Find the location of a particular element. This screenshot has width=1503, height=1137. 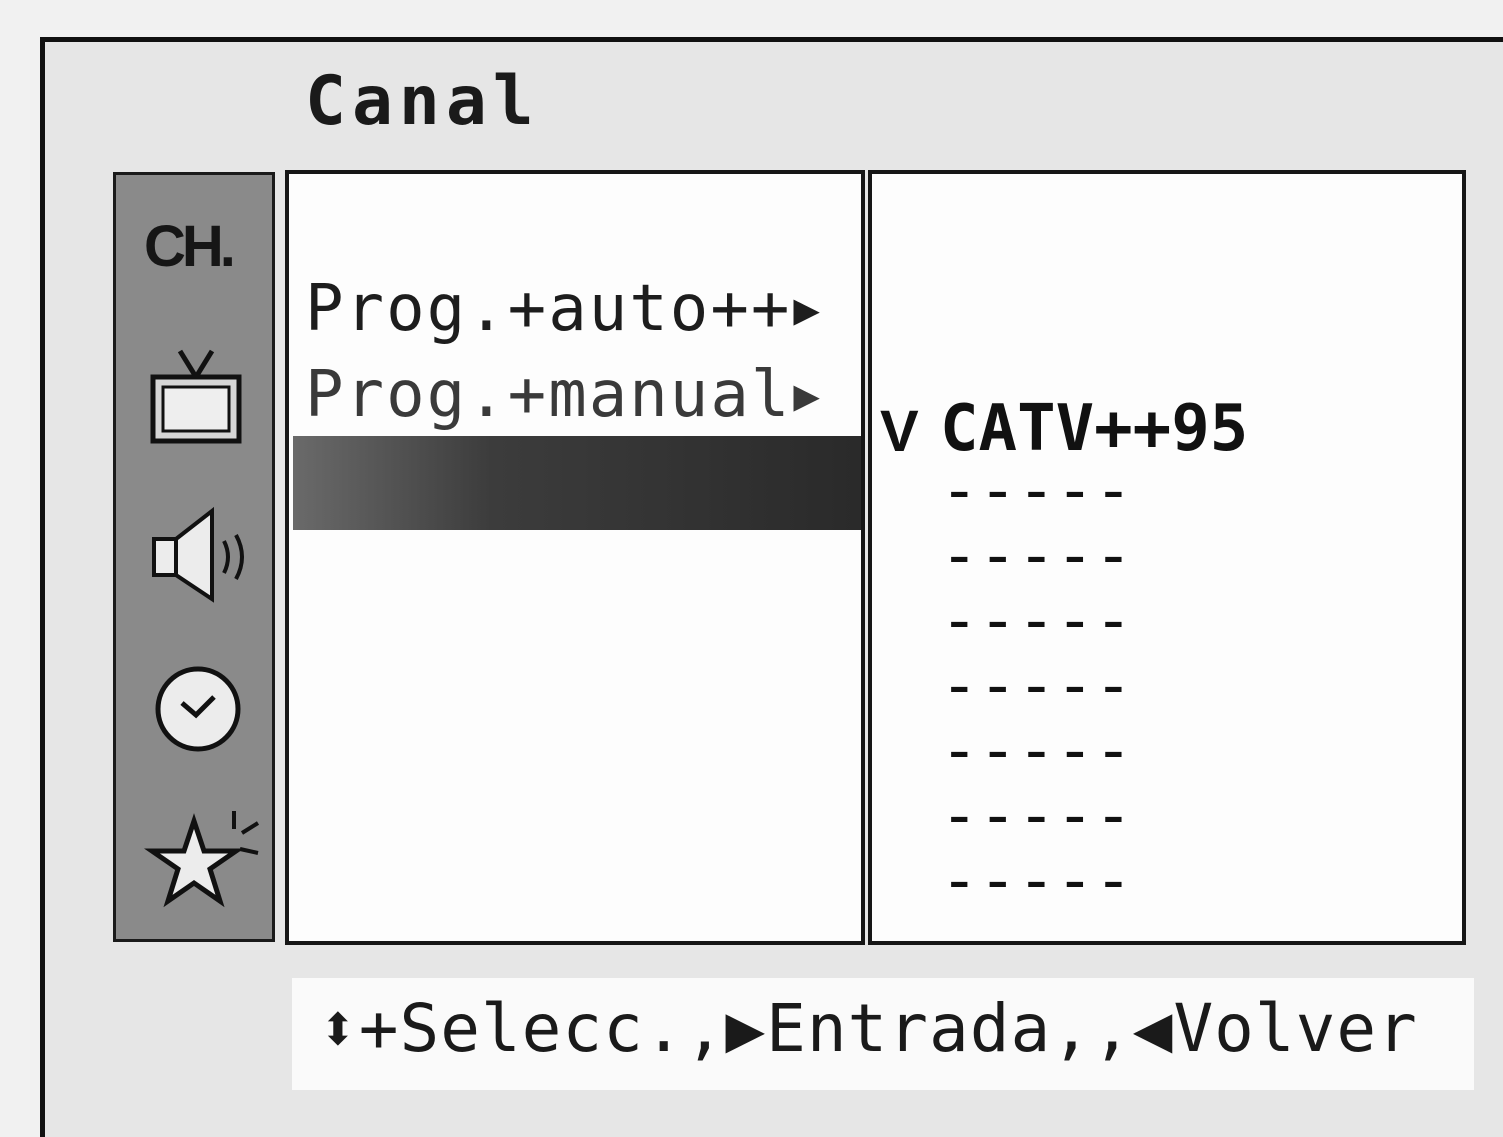

sidebar-item-channel: CH. is located at coordinates (190, 246).